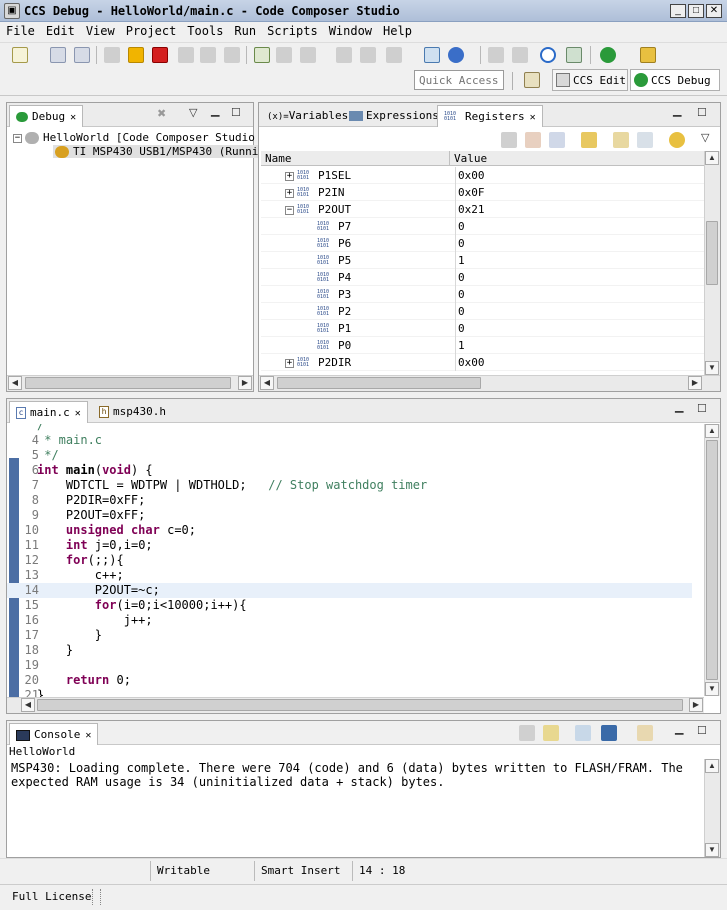 The width and height of the screenshot is (727, 910). Describe the element at coordinates (205, 31) in the screenshot. I see `menu-tools: Tools` at that location.